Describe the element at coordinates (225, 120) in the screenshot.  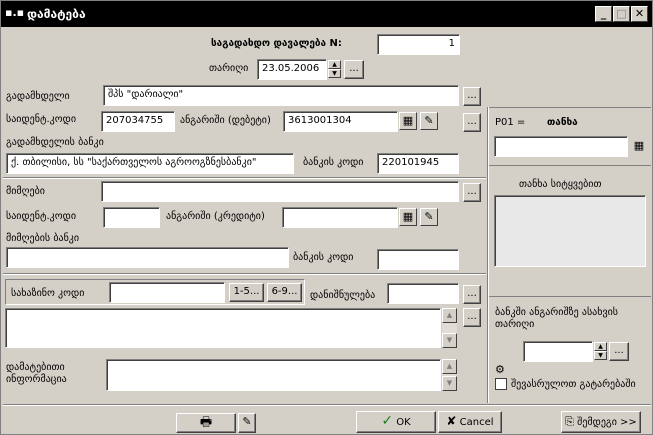
I see `payer-account-label: ანგარიში (დებეტი)` at that location.